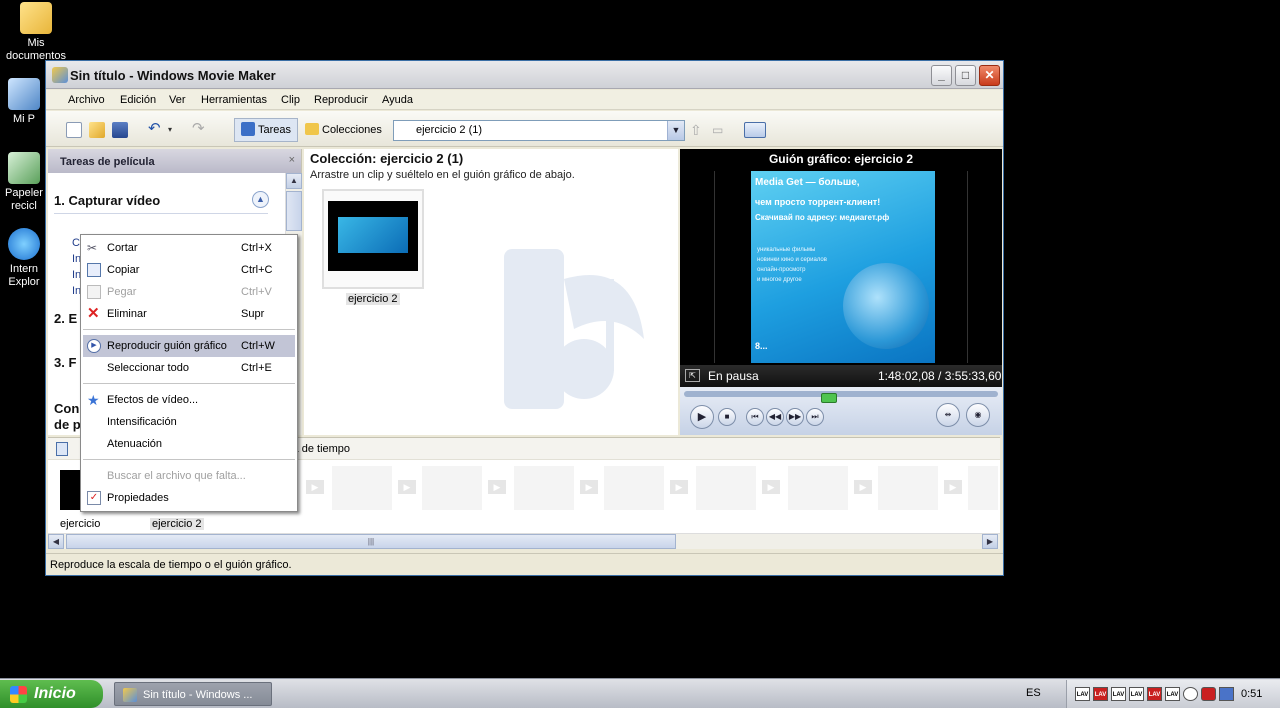 This screenshot has width=1280, height=708. What do you see at coordinates (341, 100) in the screenshot?
I see `menu-reproducir: Reproducir` at bounding box center [341, 100].